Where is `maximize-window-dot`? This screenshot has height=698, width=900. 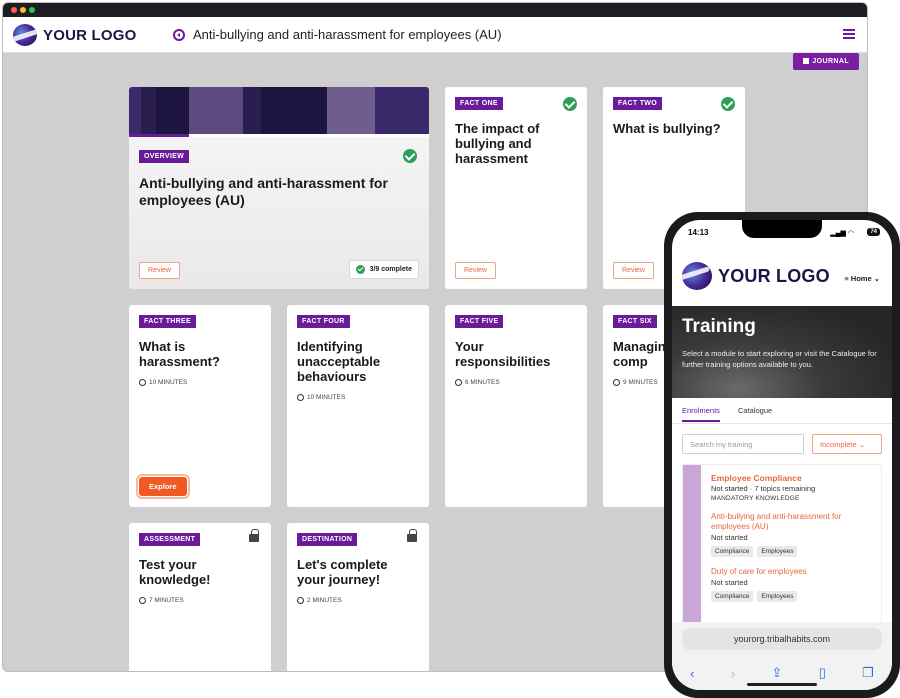
maximize-window-dot is located at coordinates (32, 10).